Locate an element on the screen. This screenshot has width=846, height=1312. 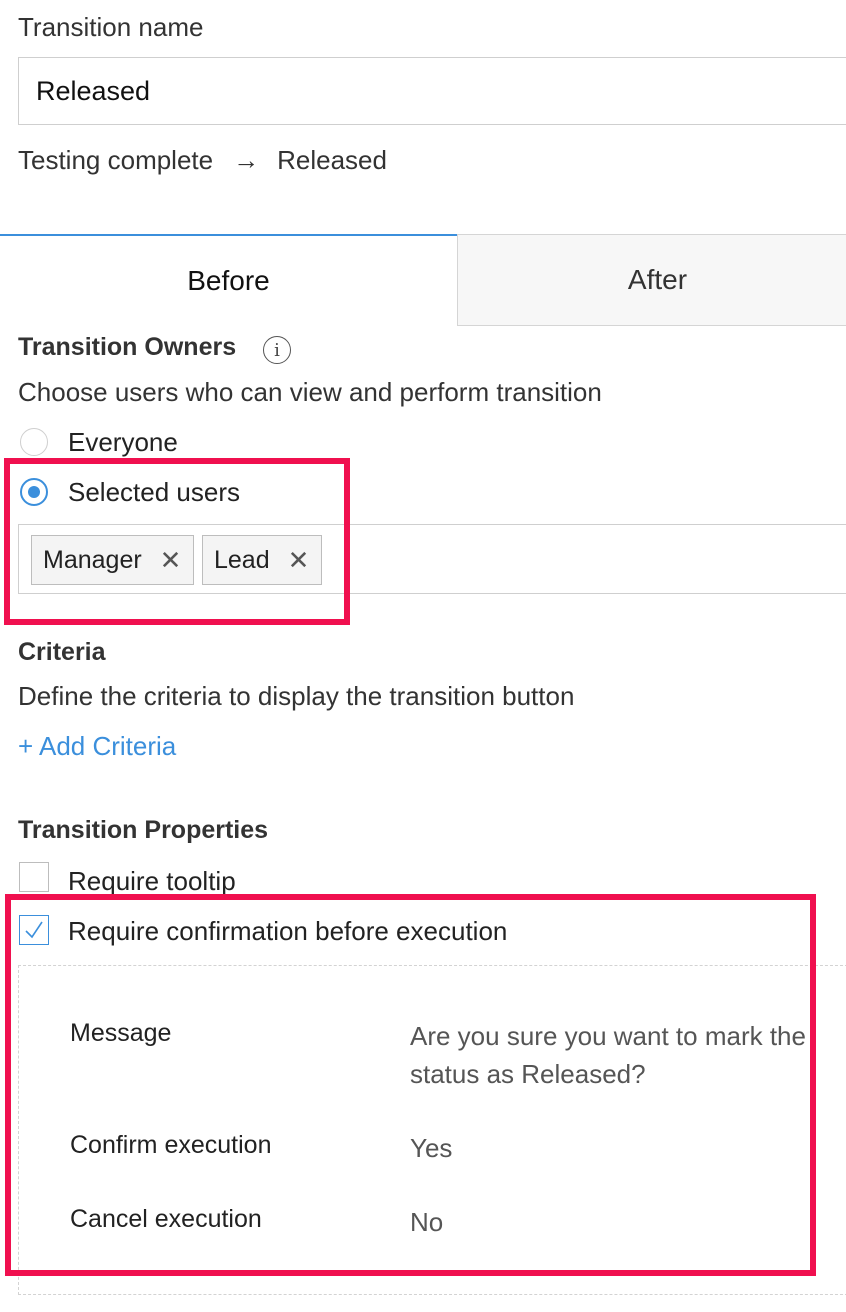
require-tooltip-label: Require tooltip is located at coordinates (152, 881).